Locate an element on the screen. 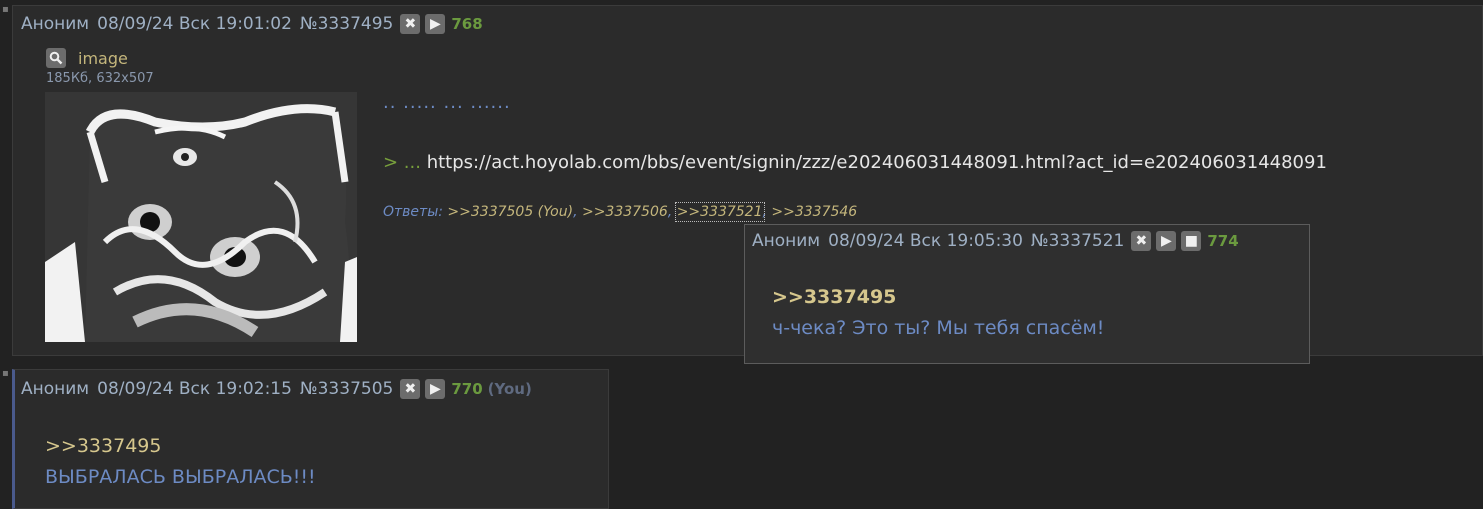  post-image-thumbnail is located at coordinates (201, 217).